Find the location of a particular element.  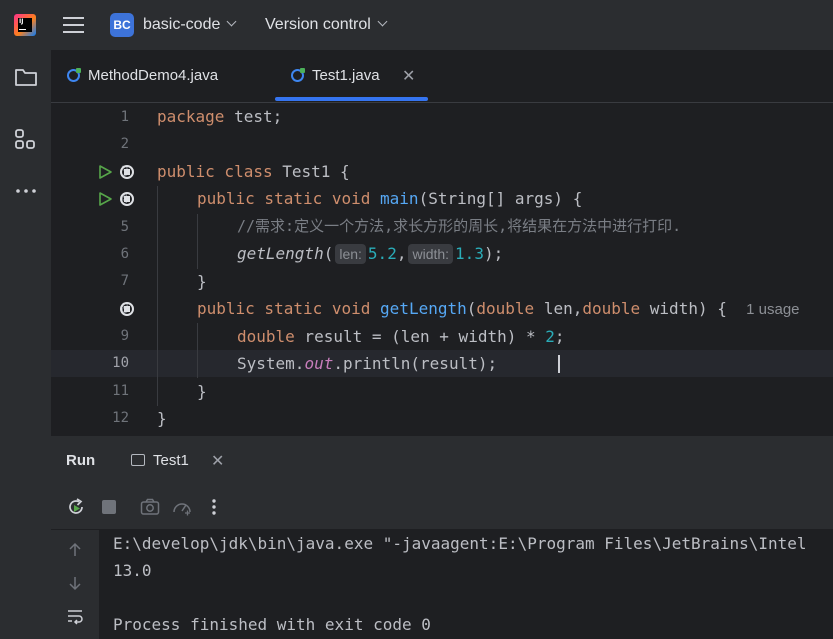

code-line-9: double result = (len + width) * 2; is located at coordinates (401, 336).